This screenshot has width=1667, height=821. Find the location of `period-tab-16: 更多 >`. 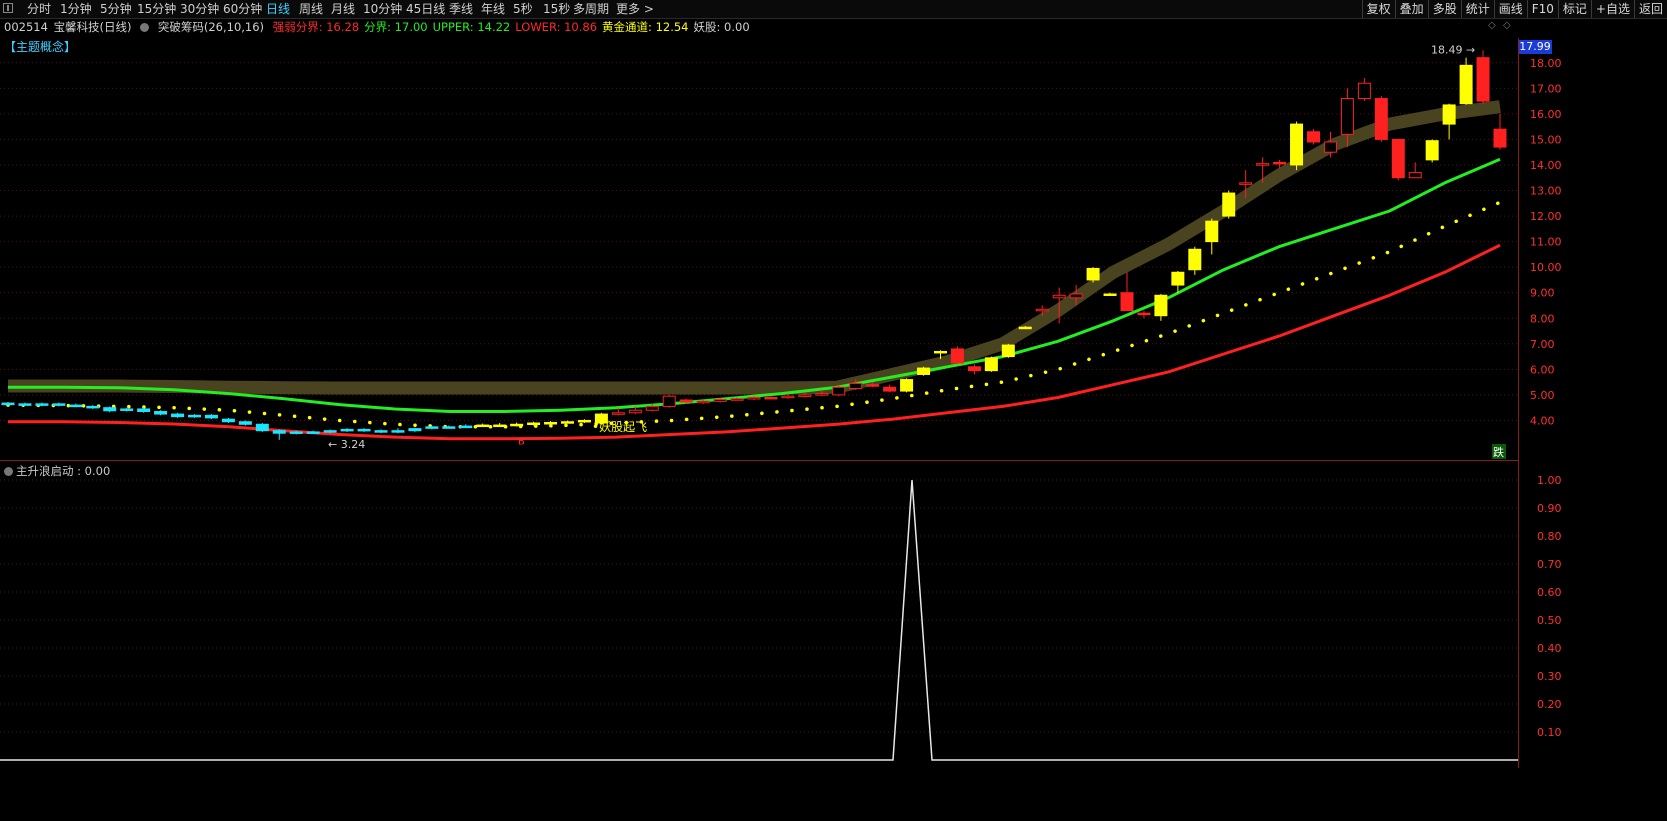

period-tab-16: 更多 > is located at coordinates (635, 9).